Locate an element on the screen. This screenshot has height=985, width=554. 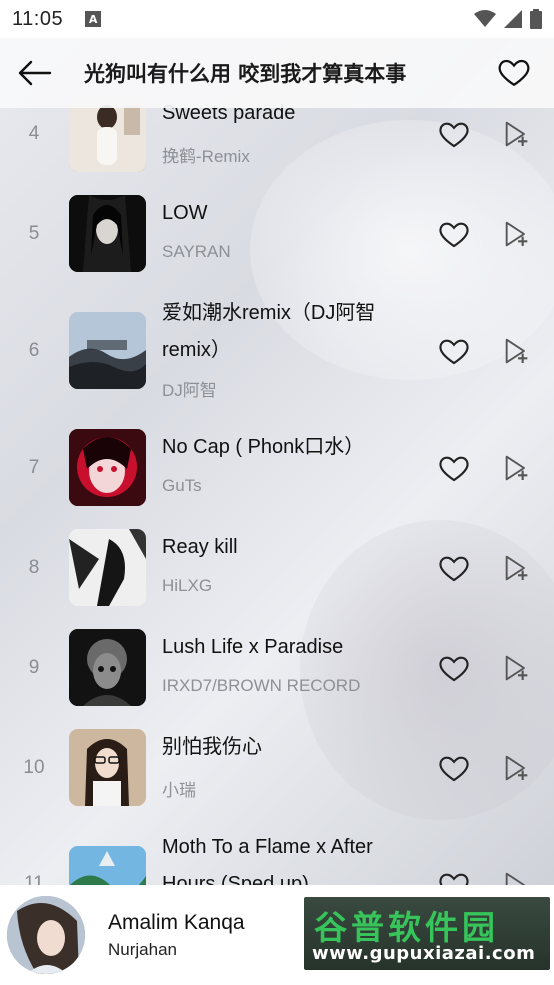
watermark-url: www.gupuxiazai.com is located at coordinates (424, 953).